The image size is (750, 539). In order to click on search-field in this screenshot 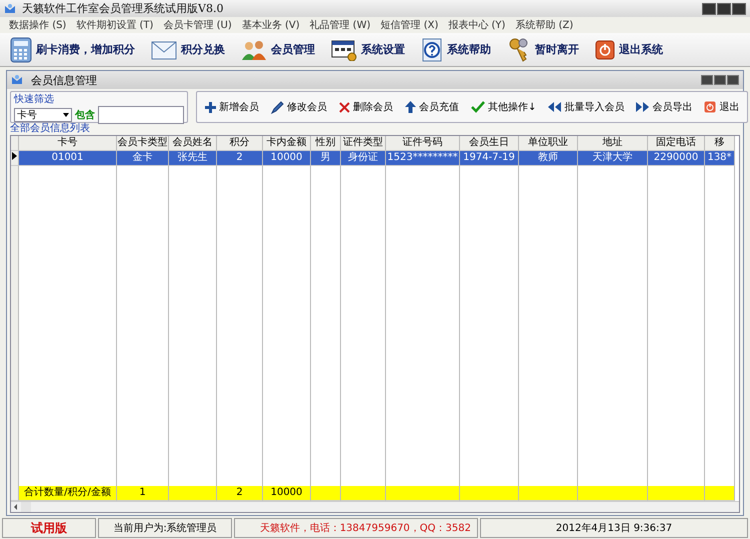, I will do `click(141, 115)`.